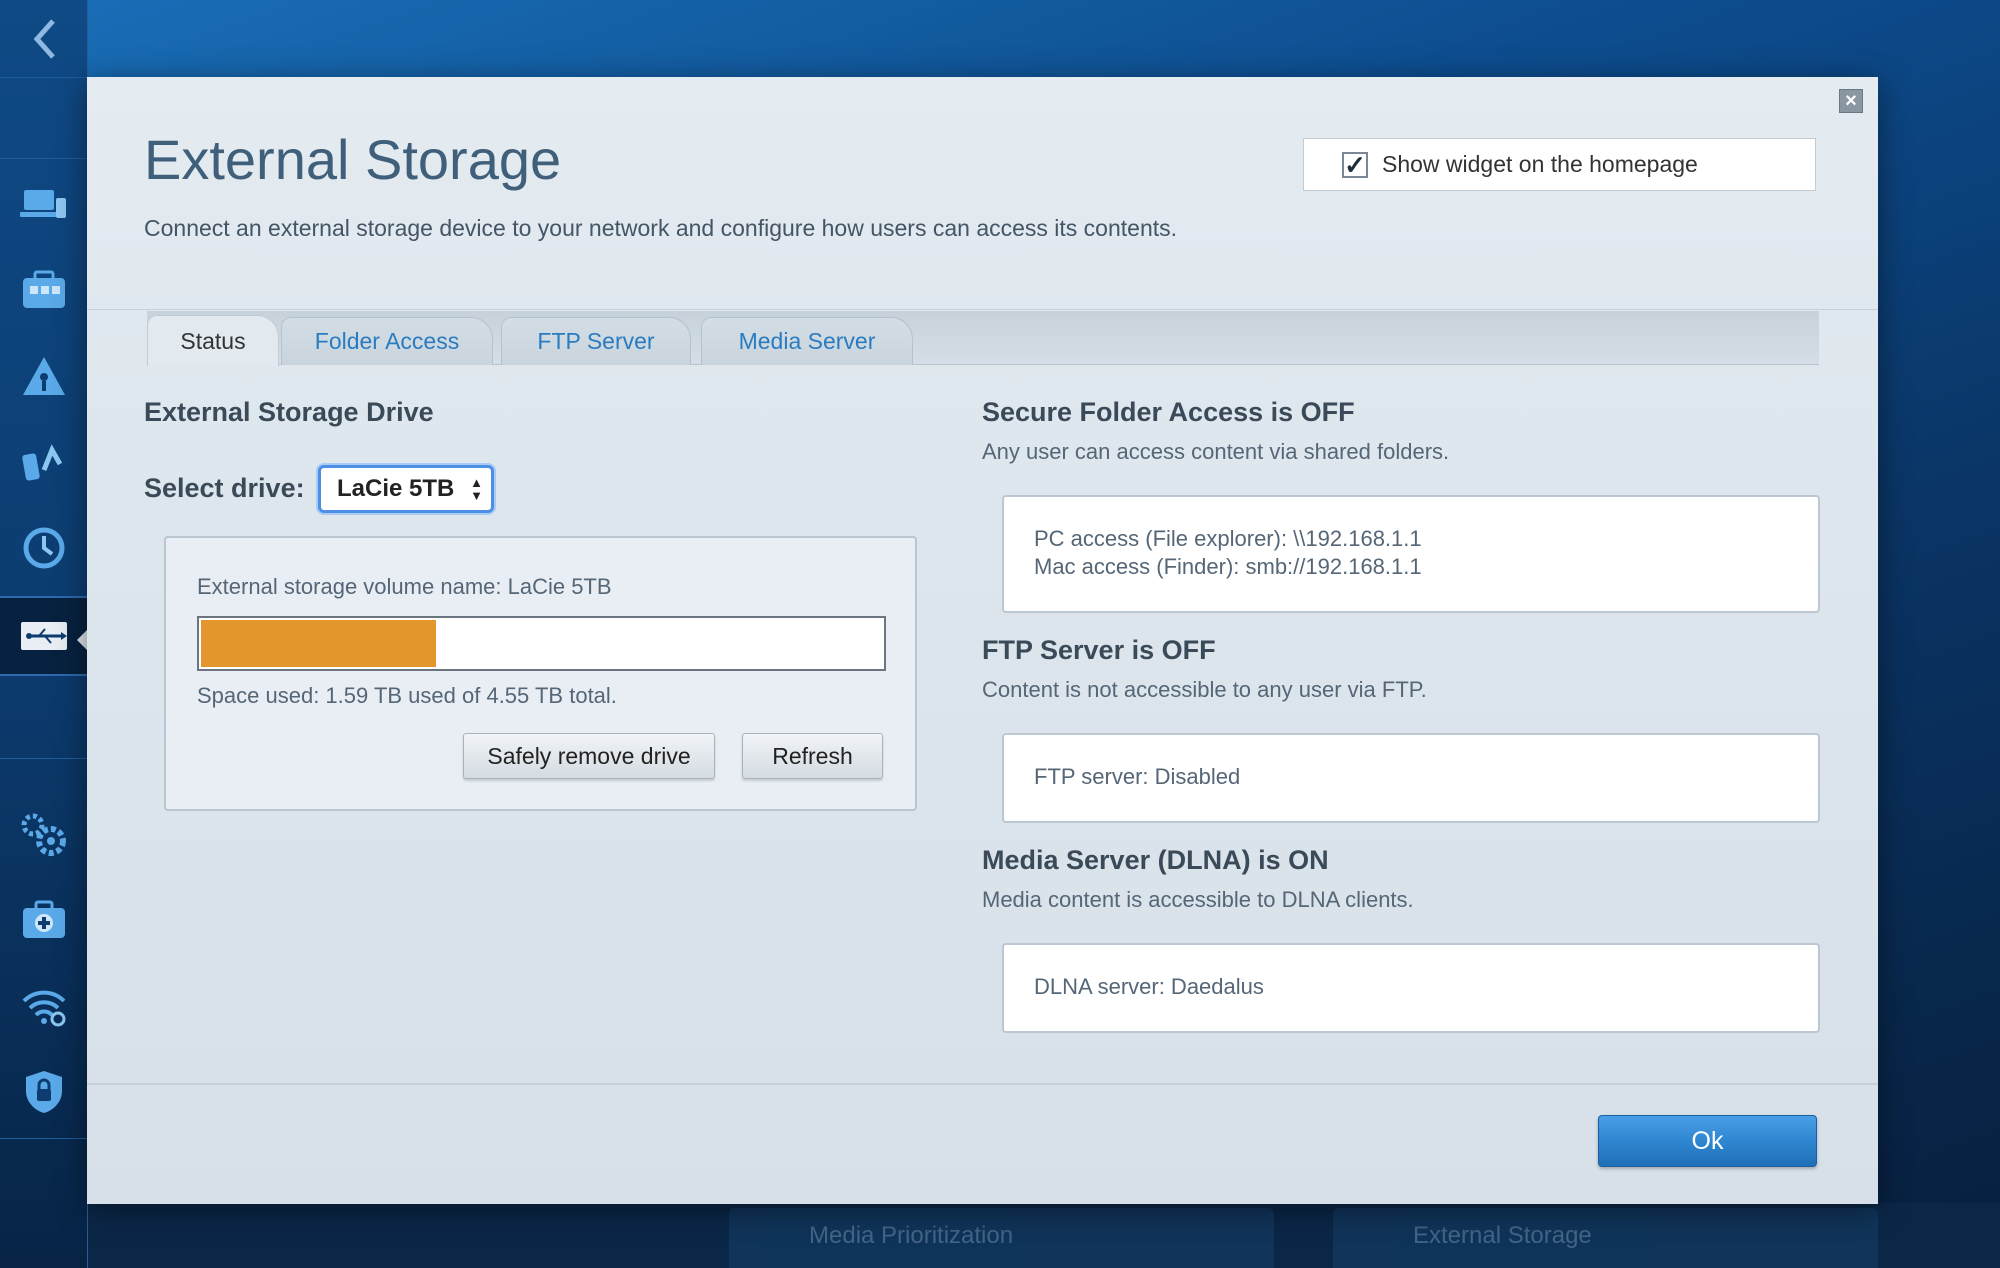 This screenshot has width=2000, height=1268. I want to click on back-button, so click(44, 39).